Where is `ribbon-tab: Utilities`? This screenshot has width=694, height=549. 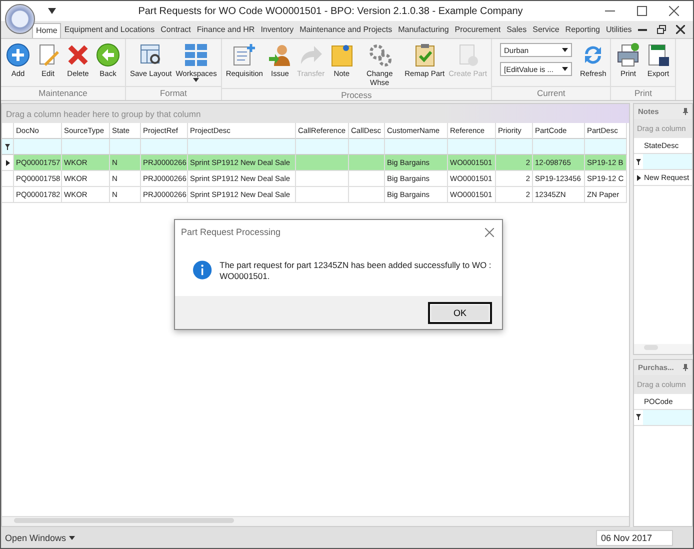 ribbon-tab: Utilities is located at coordinates (618, 30).